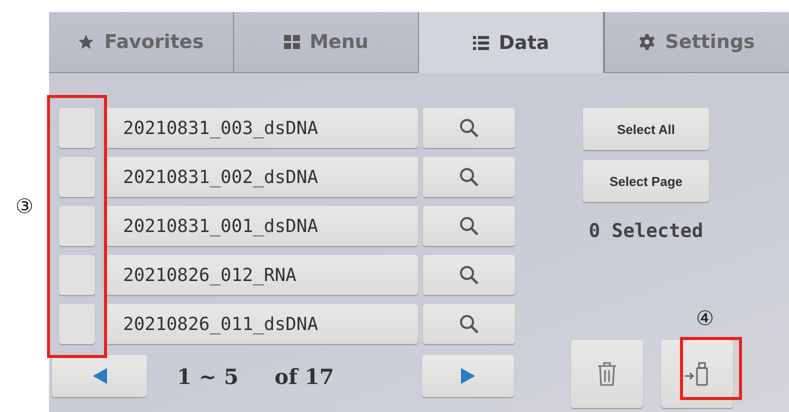  I want to click on trash-icon, so click(607, 374).